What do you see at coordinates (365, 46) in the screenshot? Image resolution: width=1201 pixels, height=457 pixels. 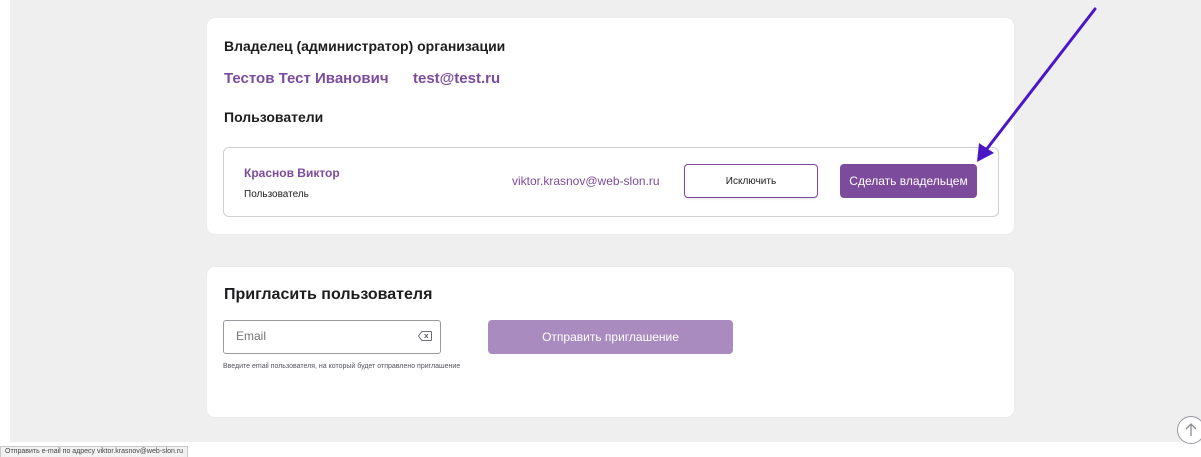 I see `owner-section-heading: Владелец (администратор) организации` at bounding box center [365, 46].